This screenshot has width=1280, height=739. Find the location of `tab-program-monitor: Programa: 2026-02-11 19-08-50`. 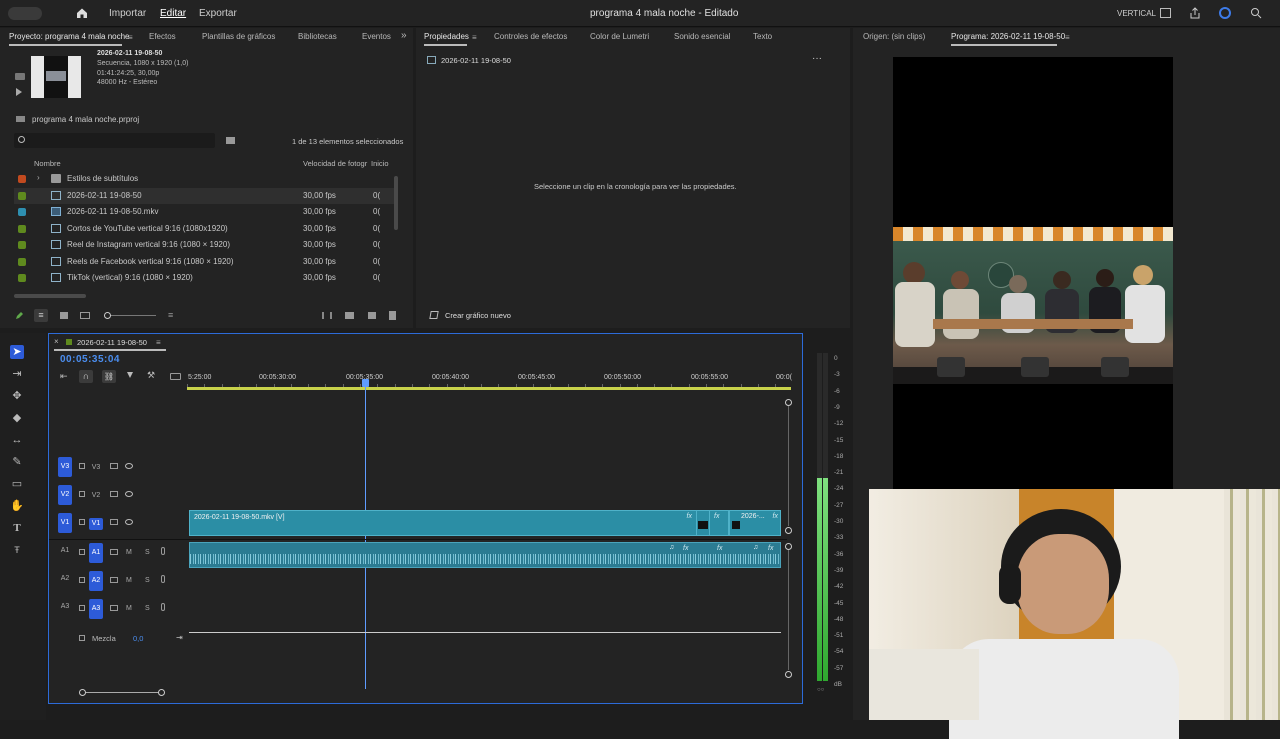

tab-program-monitor: Programa: 2026-02-11 19-08-50 is located at coordinates (1008, 36).